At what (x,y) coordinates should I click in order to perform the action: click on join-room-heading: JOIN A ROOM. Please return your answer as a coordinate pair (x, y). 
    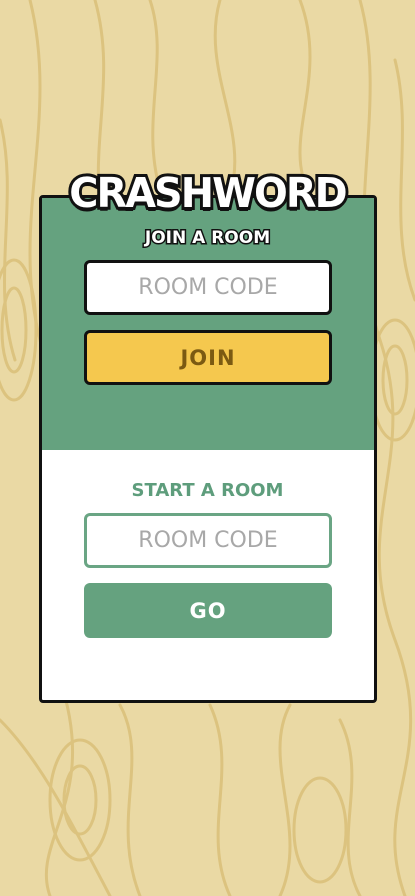
    Looking at the image, I should click on (207, 238).